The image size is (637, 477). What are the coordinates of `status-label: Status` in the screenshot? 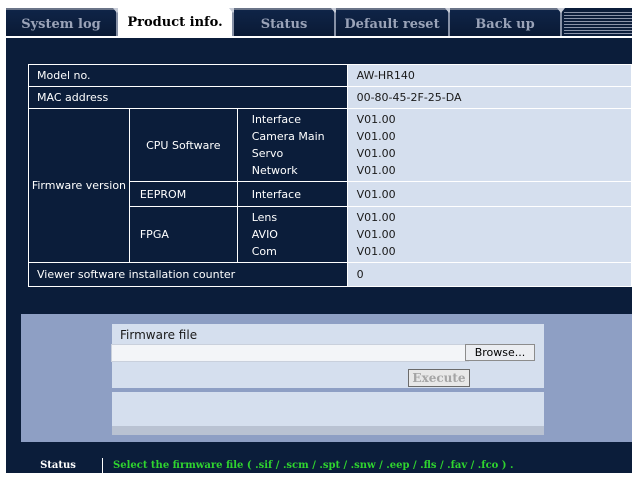 It's located at (58, 465).